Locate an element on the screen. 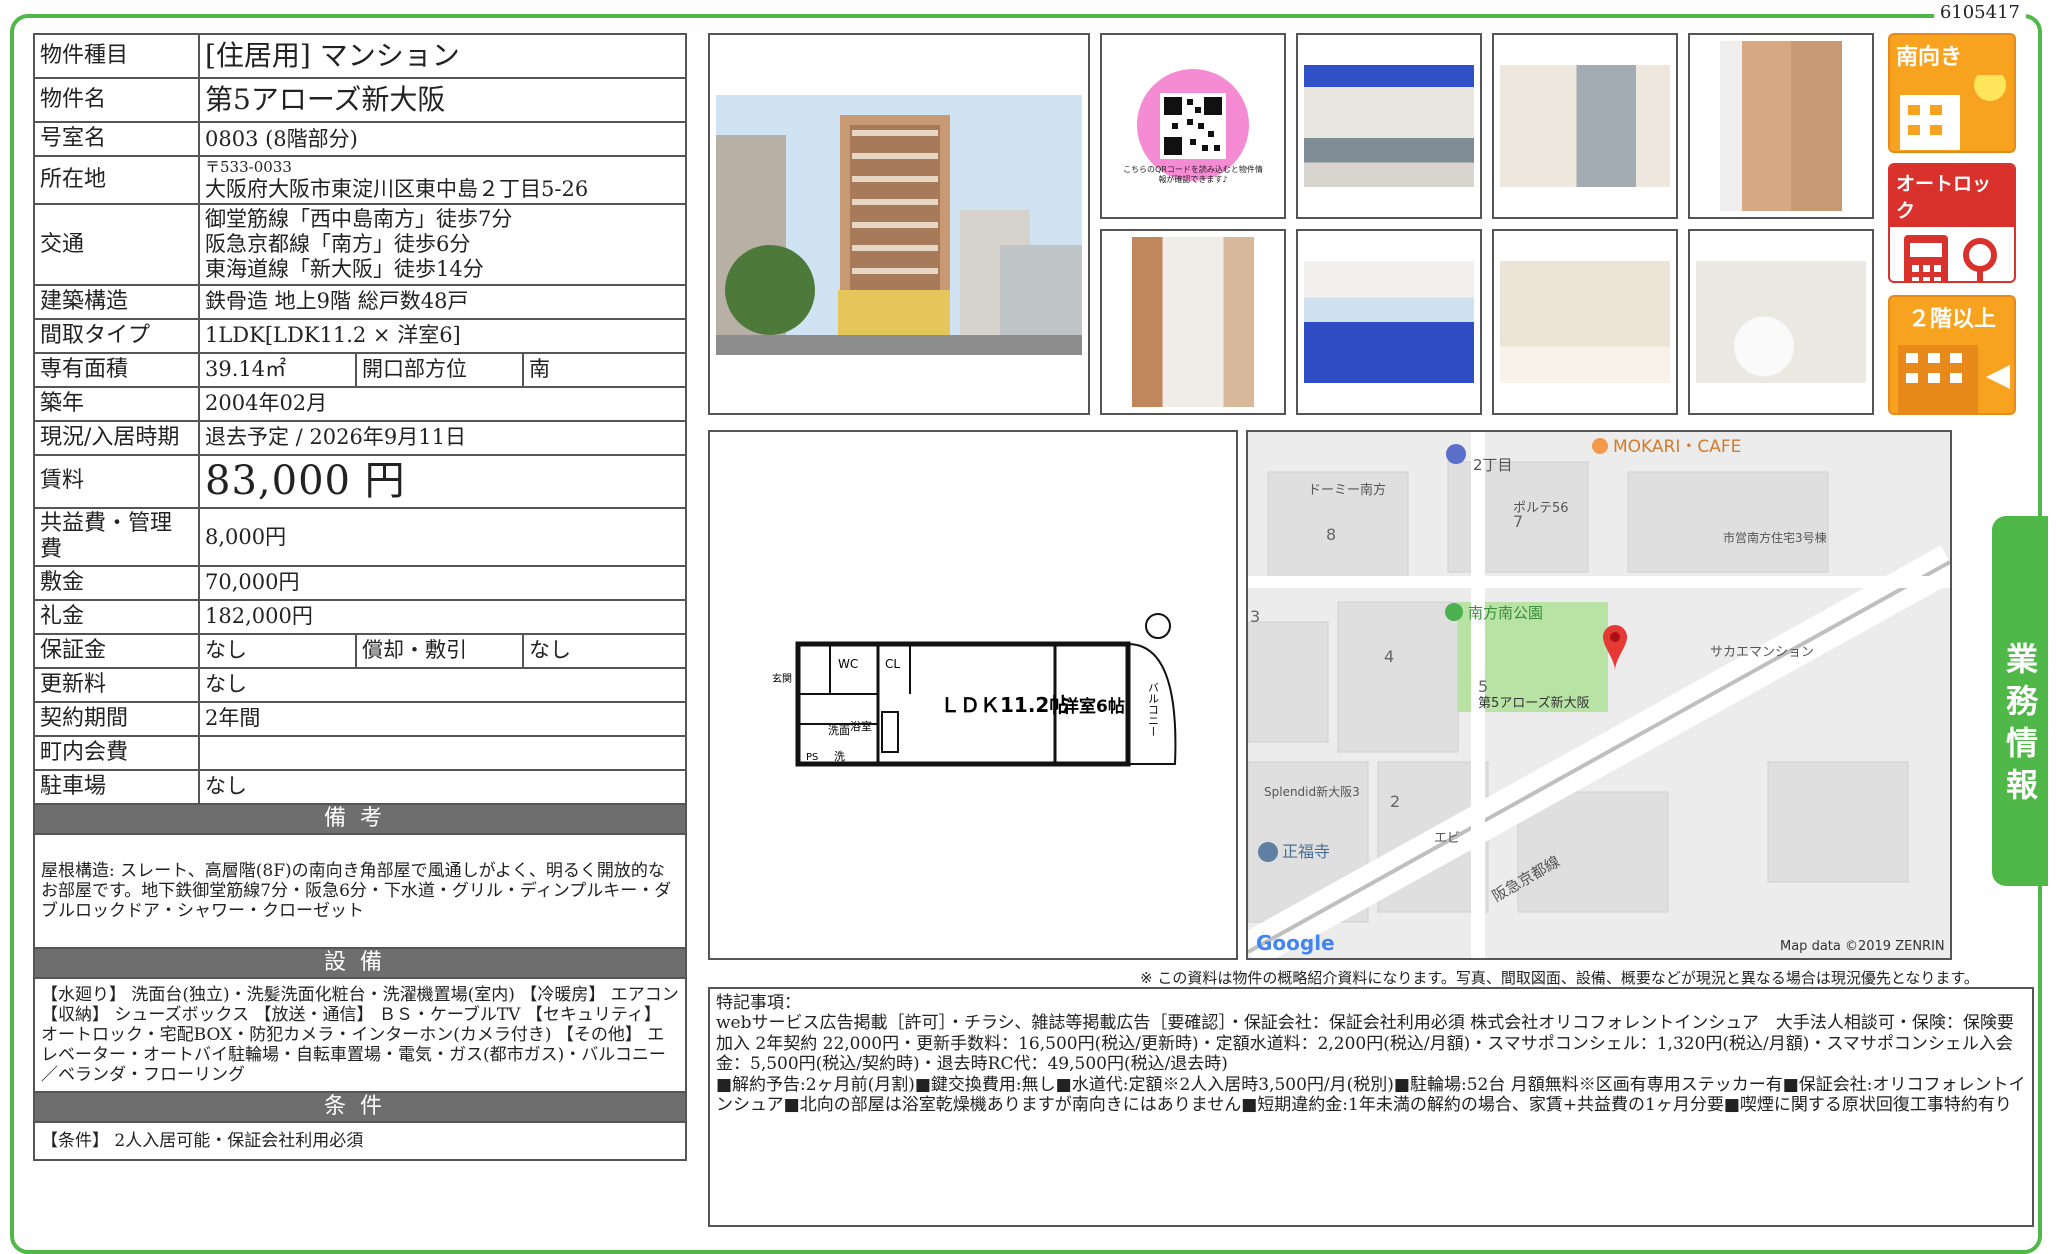  second-floor-plus-icon: ２階以上 is located at coordinates (1952, 355).